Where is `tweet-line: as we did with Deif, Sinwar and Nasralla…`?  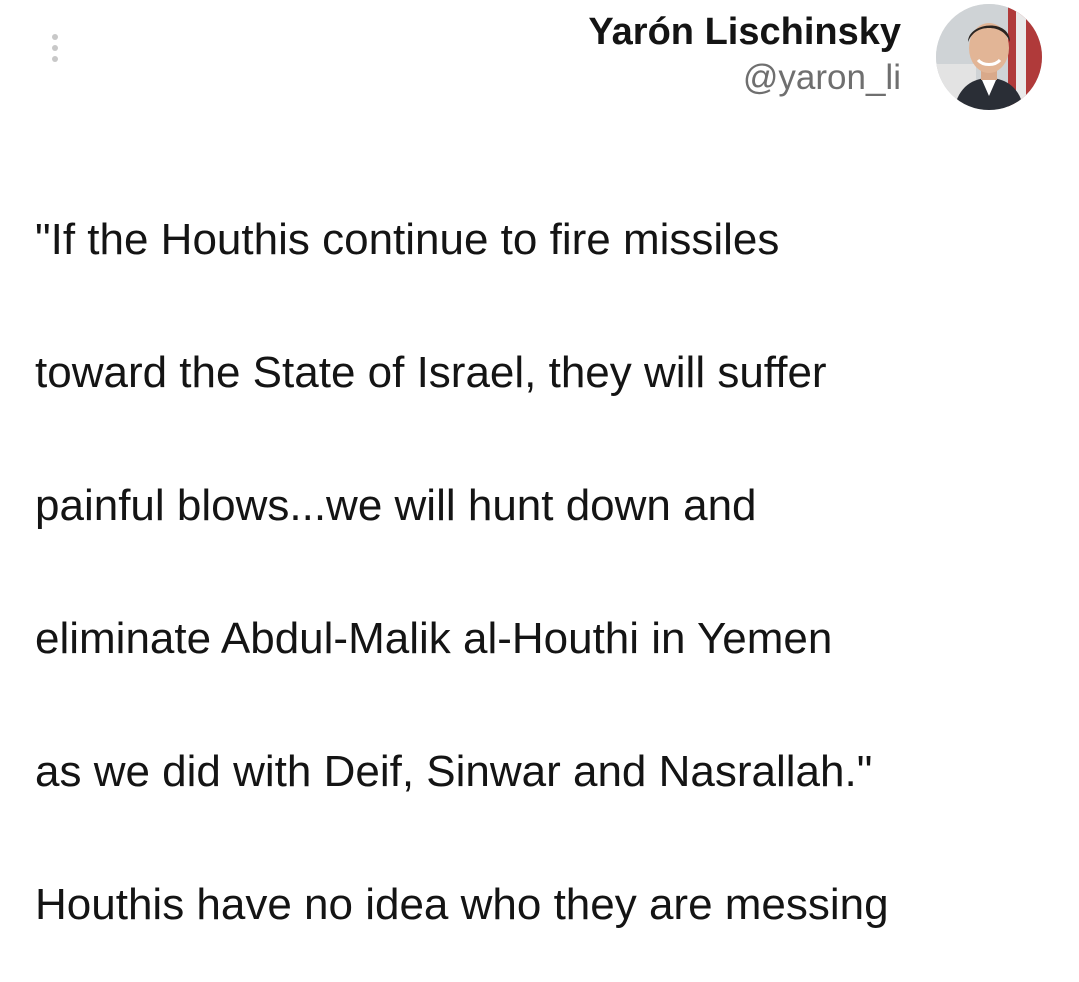 tweet-line: as we did with Deif, Sinwar and Nasralla… is located at coordinates (454, 771).